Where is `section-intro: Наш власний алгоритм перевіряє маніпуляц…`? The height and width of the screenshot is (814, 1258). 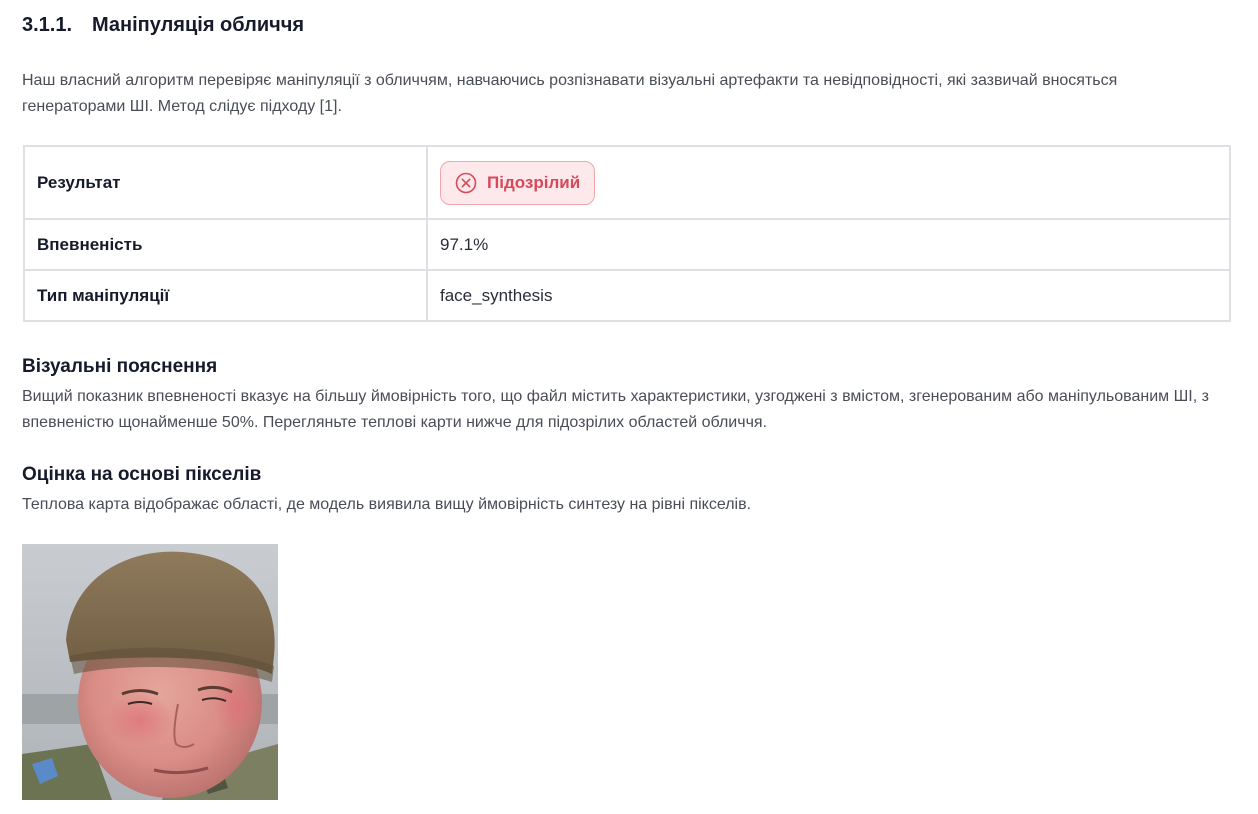 section-intro: Наш власний алгоритм перевіряє маніпуляц… is located at coordinates (570, 93).